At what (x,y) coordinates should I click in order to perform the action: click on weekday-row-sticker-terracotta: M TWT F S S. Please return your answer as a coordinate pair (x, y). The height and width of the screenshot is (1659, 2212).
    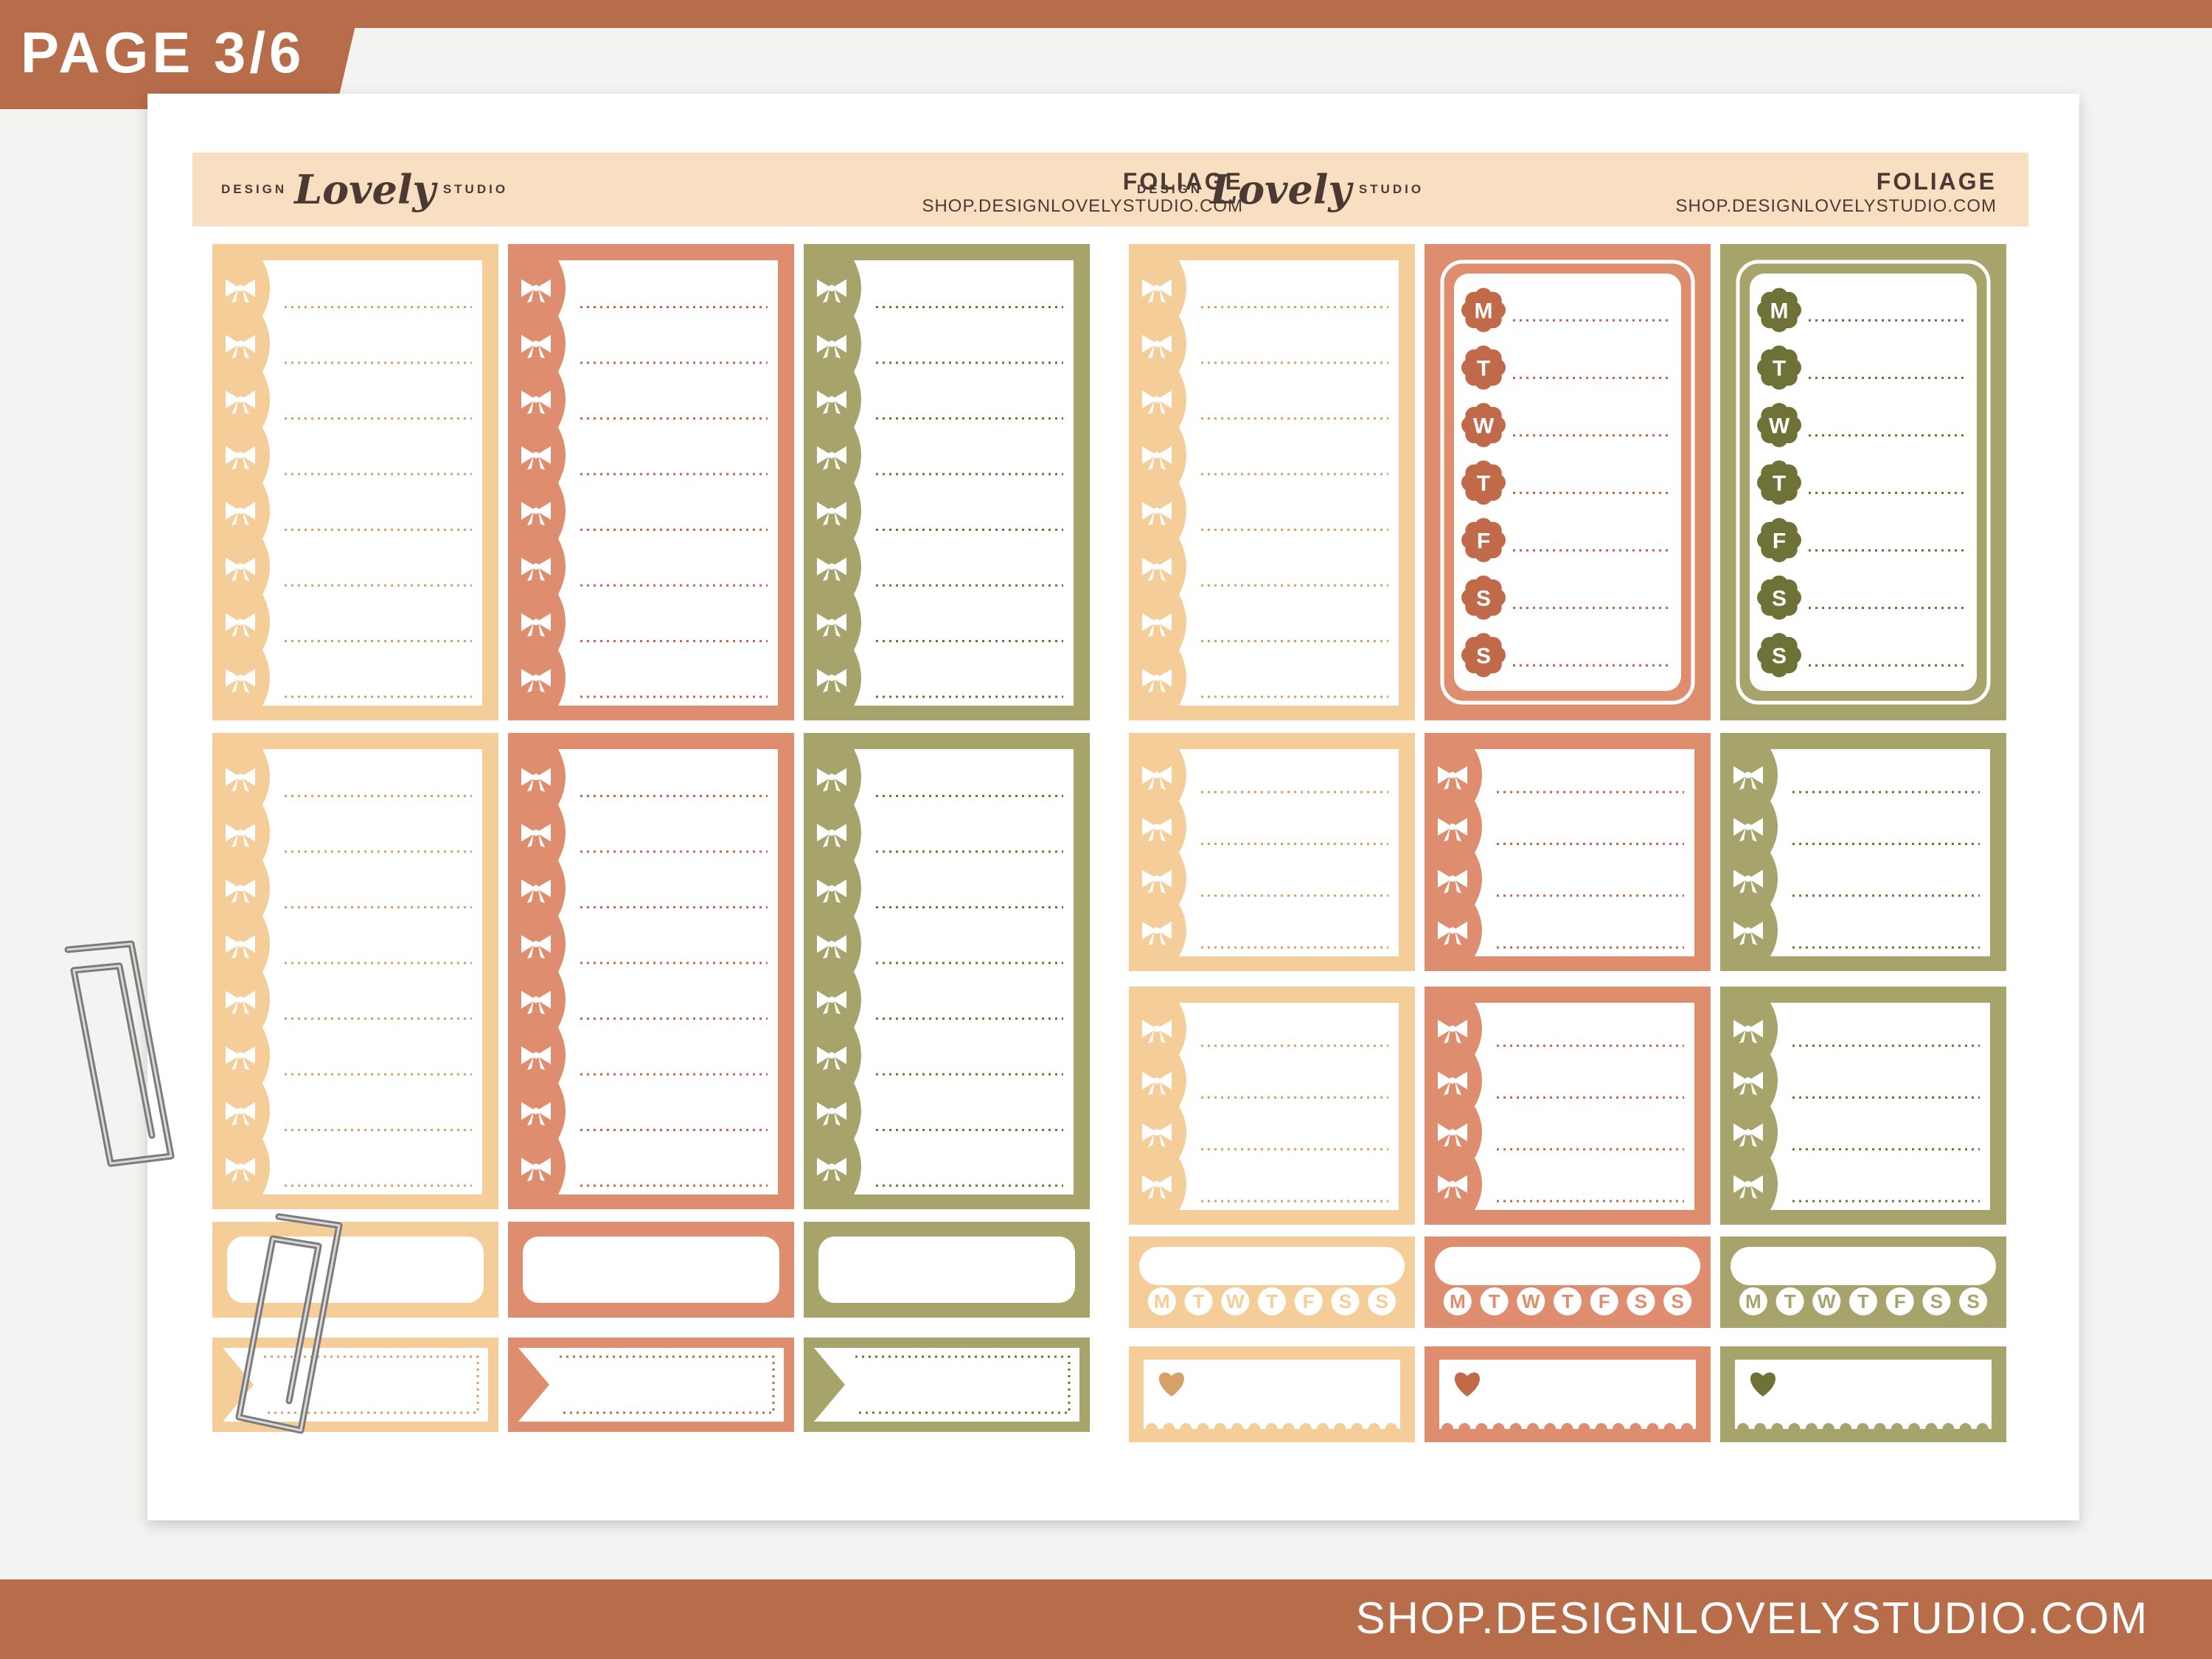
    Looking at the image, I should click on (1568, 1282).